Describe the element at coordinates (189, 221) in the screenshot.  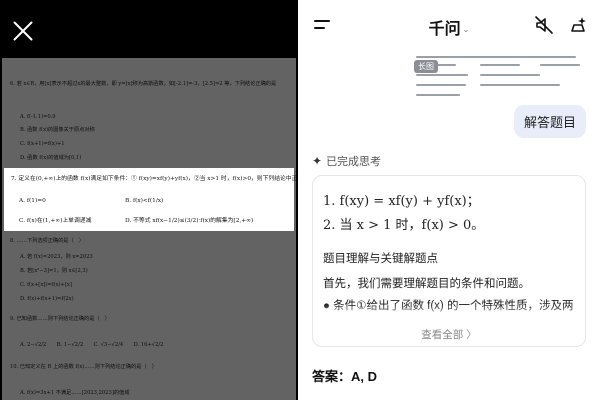
I see `crop-option-d: D. 不等式 xf(x−1/2)≤(3/2)·f(x)的解集为[2,+∞)` at that location.